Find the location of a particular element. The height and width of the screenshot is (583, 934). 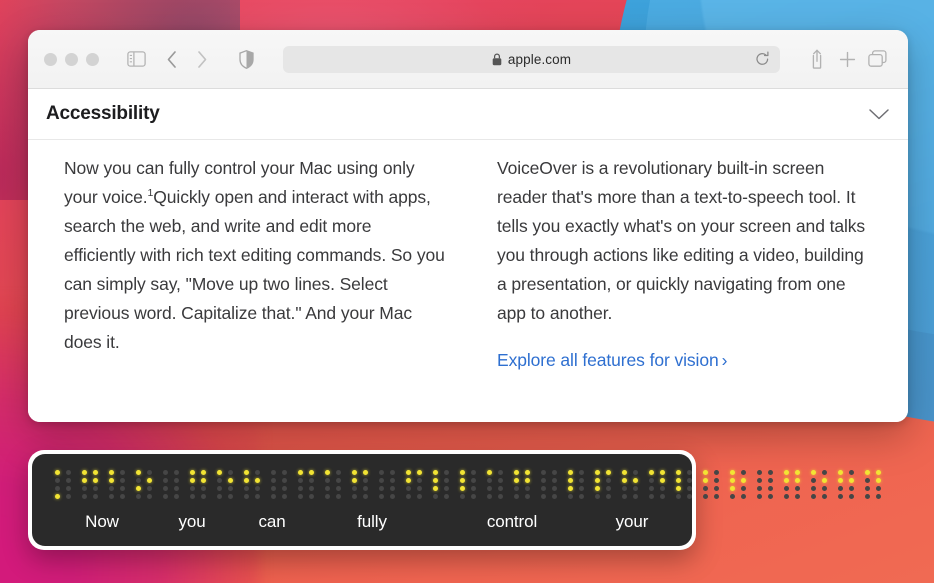

chevron-down-icon is located at coordinates (879, 114).